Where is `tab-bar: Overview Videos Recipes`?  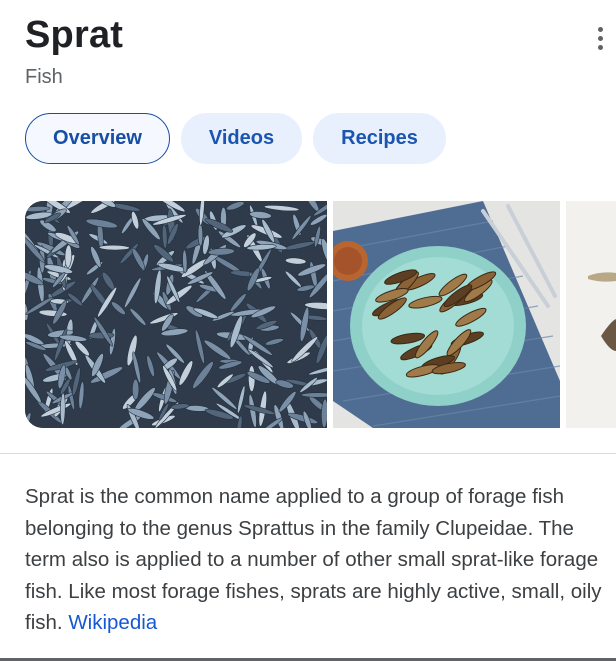 tab-bar: Overview Videos Recipes is located at coordinates (235, 138).